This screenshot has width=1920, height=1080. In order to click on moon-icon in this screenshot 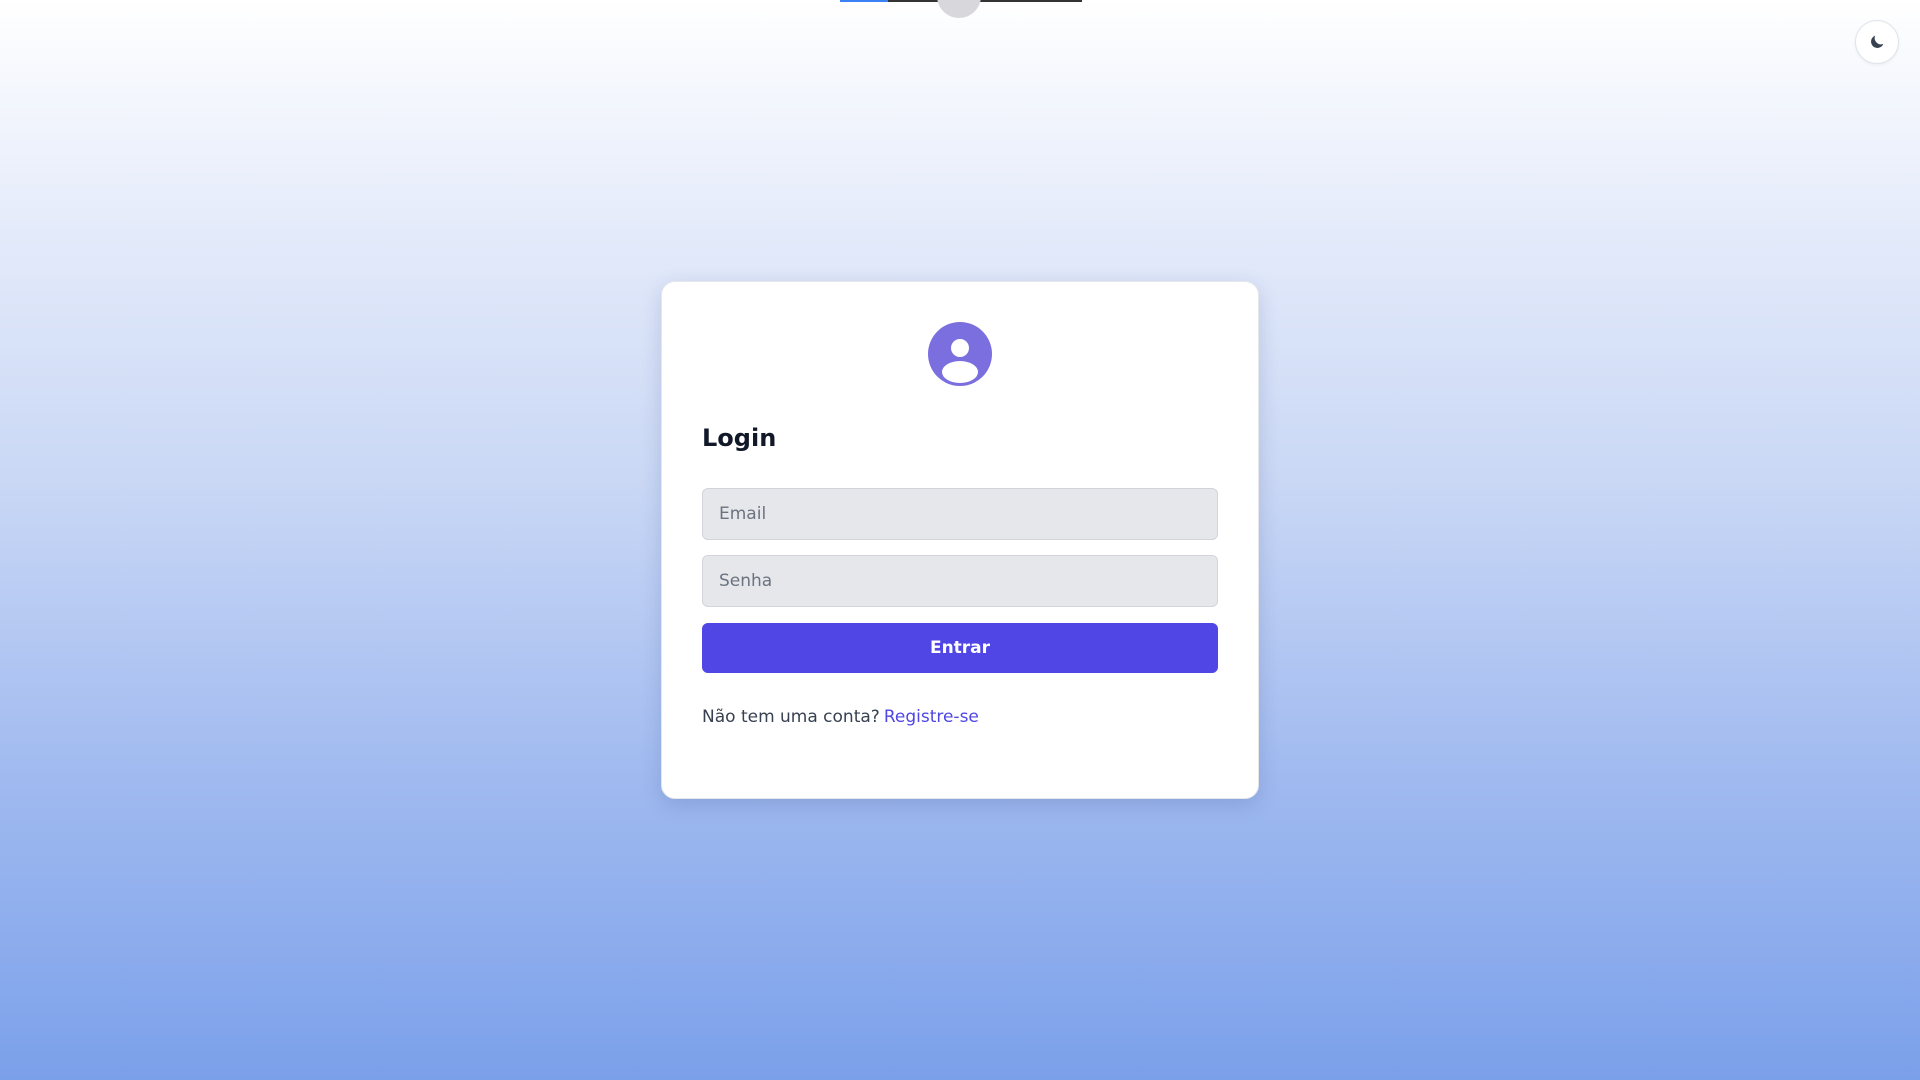, I will do `click(1877, 42)`.